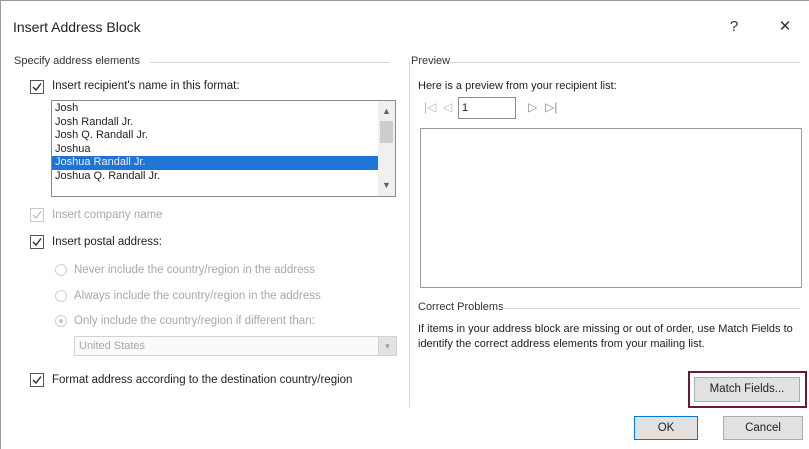 This screenshot has width=809, height=449. I want to click on list-item: Josh Q. Randall Jr., so click(215, 136).